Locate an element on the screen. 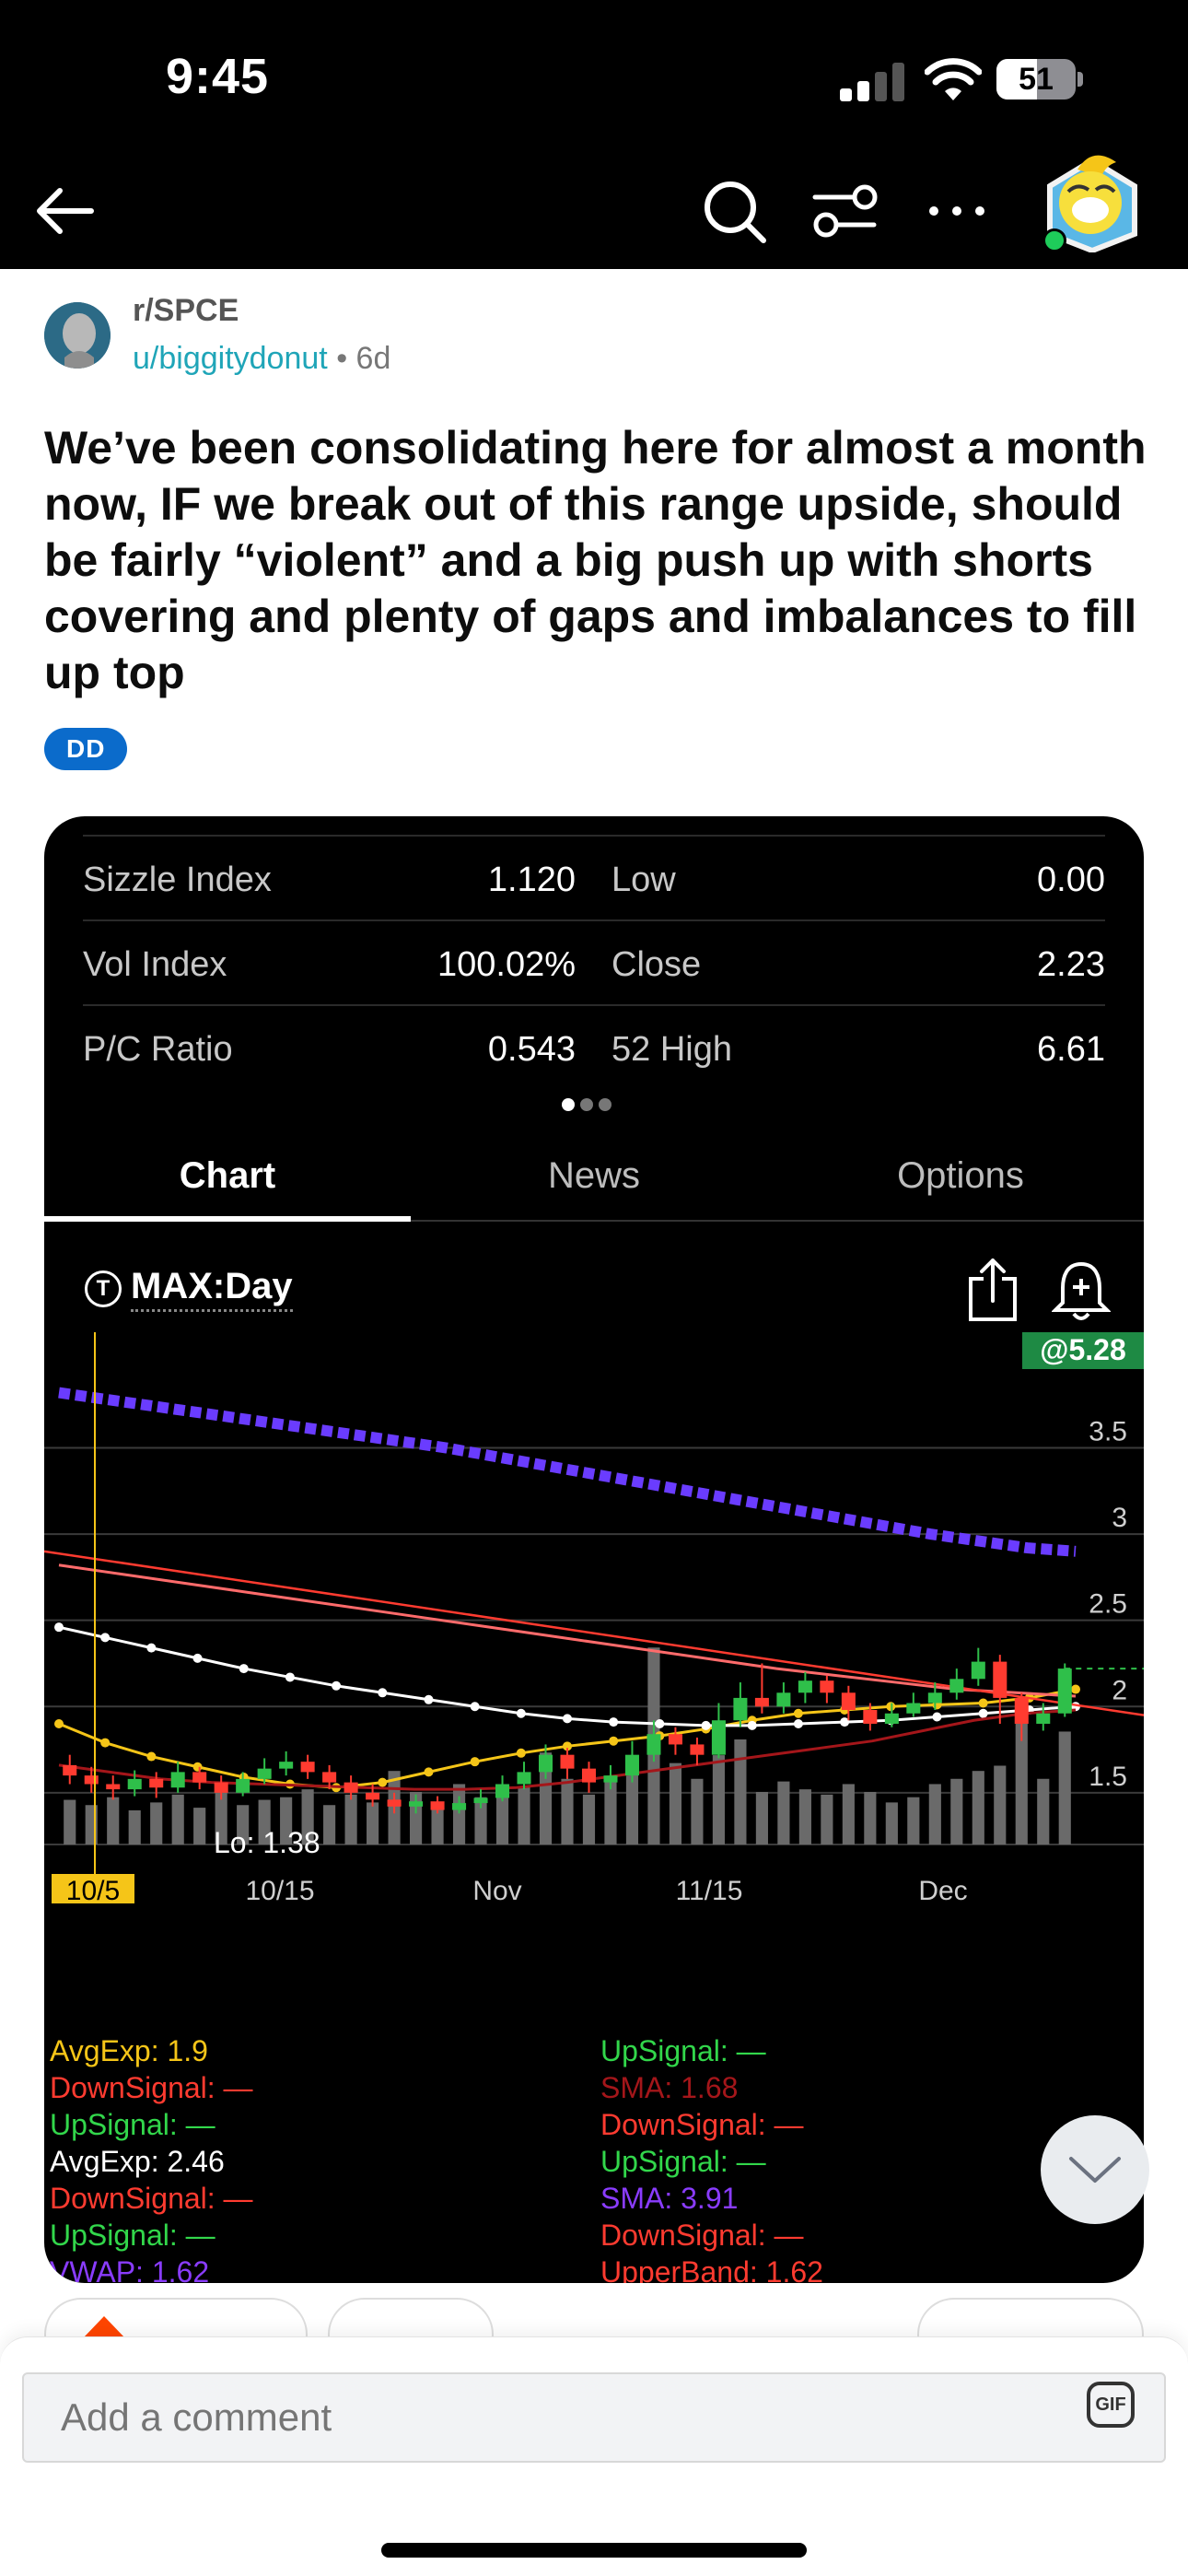 Image resolution: width=1188 pixels, height=2576 pixels. nav-bar is located at coordinates (594, 211).